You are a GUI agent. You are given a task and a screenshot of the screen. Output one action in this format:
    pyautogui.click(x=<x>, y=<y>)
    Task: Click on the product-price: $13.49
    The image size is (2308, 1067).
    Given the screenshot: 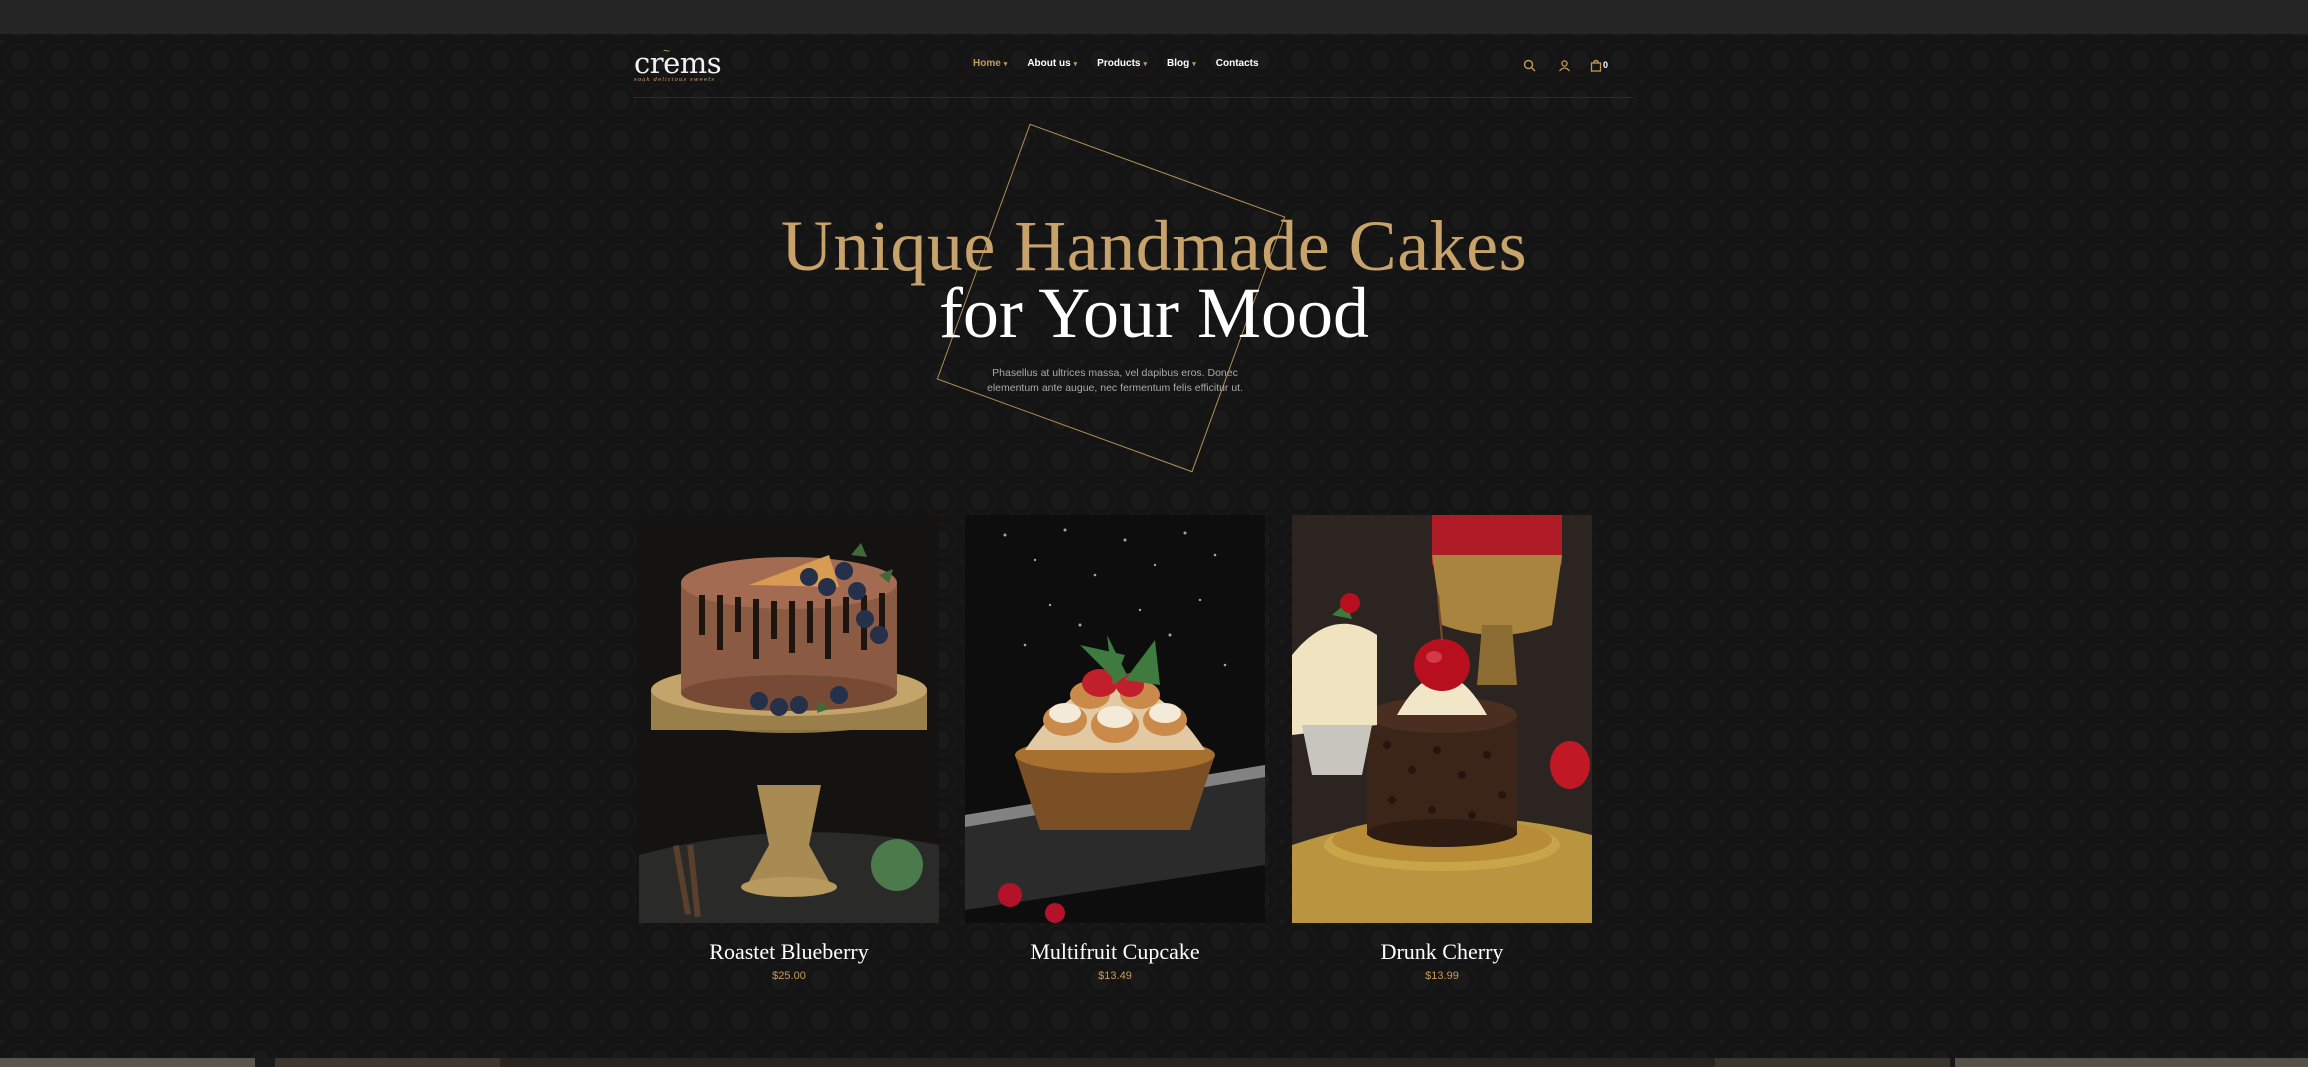 What is the action you would take?
    pyautogui.click(x=1115, y=976)
    